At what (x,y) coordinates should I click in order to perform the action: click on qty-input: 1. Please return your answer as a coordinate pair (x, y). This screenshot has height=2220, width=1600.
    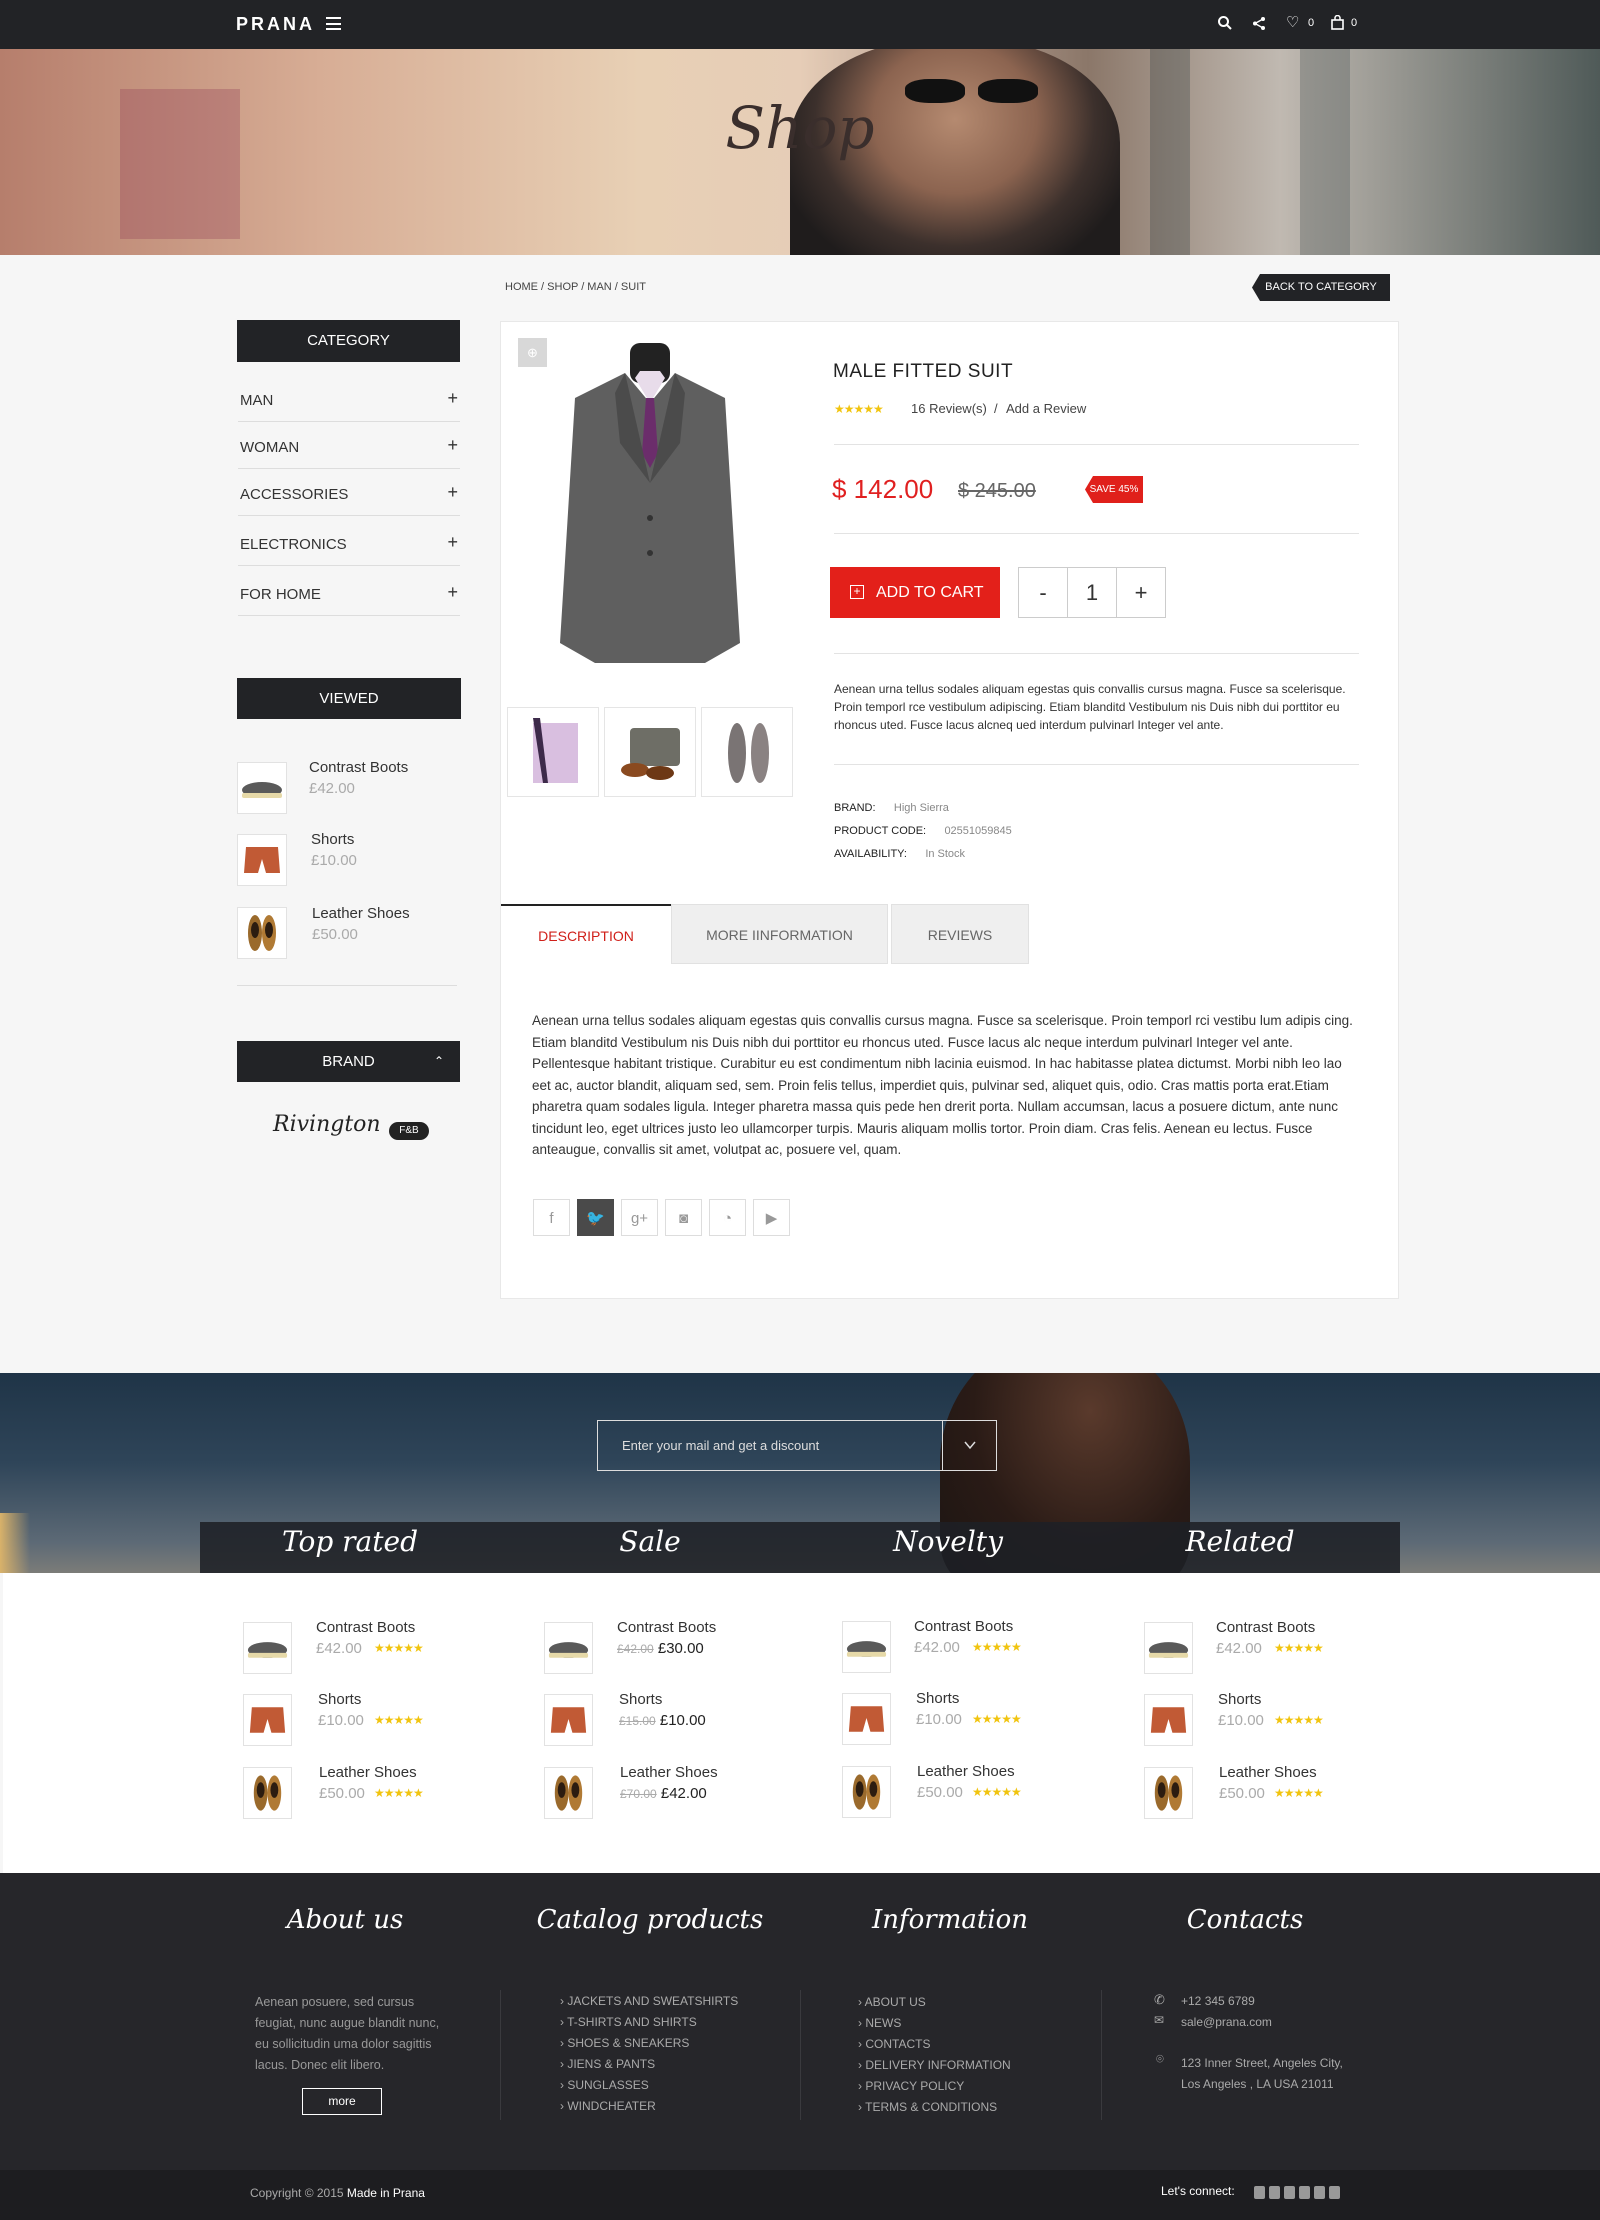
    Looking at the image, I should click on (1092, 592).